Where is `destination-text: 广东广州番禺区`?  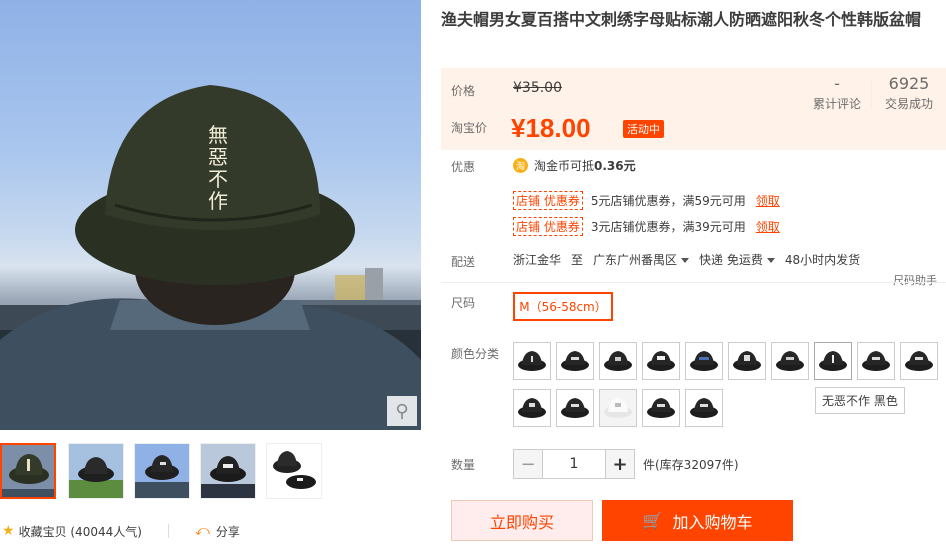 destination-text: 广东广州番禺区 is located at coordinates (635, 260).